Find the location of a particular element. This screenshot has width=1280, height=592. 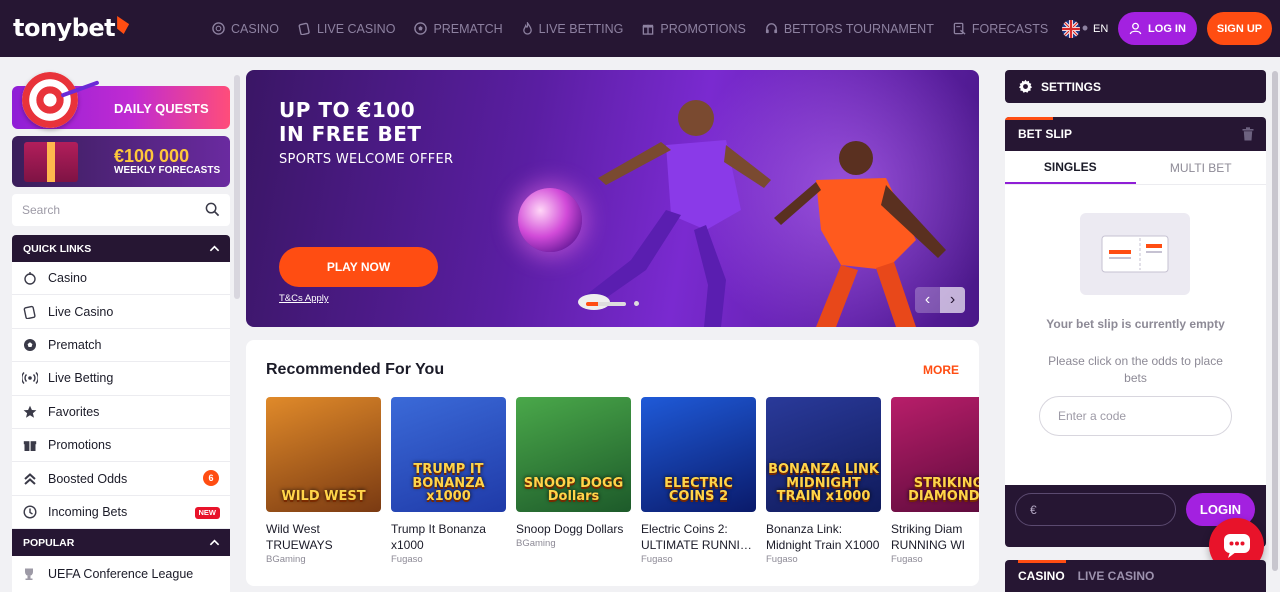

tab-casino: CASINO is located at coordinates (1041, 576).